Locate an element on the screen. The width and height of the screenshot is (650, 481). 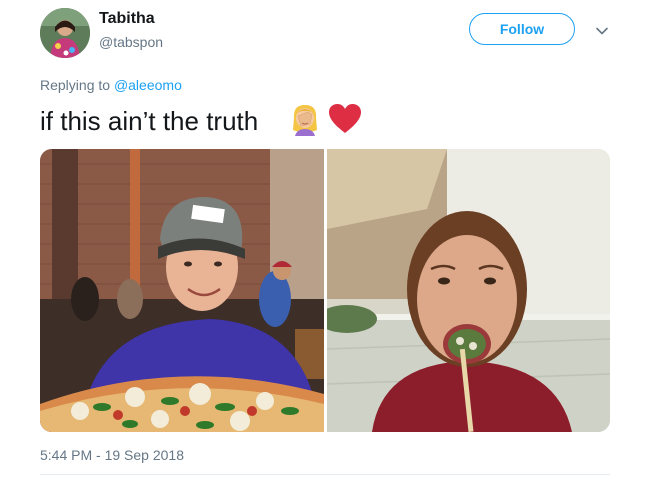
woman-facepalming-emoji is located at coordinates (305, 120).